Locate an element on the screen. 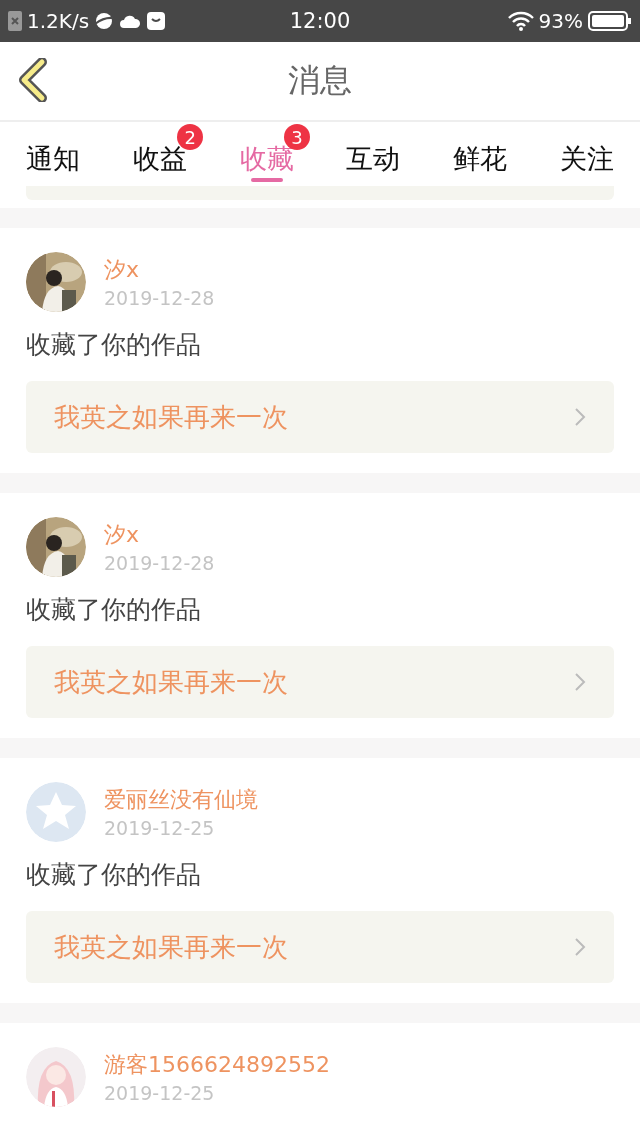 The height and width of the screenshot is (1138, 640). network-speed: 1.2K/s is located at coordinates (58, 21).